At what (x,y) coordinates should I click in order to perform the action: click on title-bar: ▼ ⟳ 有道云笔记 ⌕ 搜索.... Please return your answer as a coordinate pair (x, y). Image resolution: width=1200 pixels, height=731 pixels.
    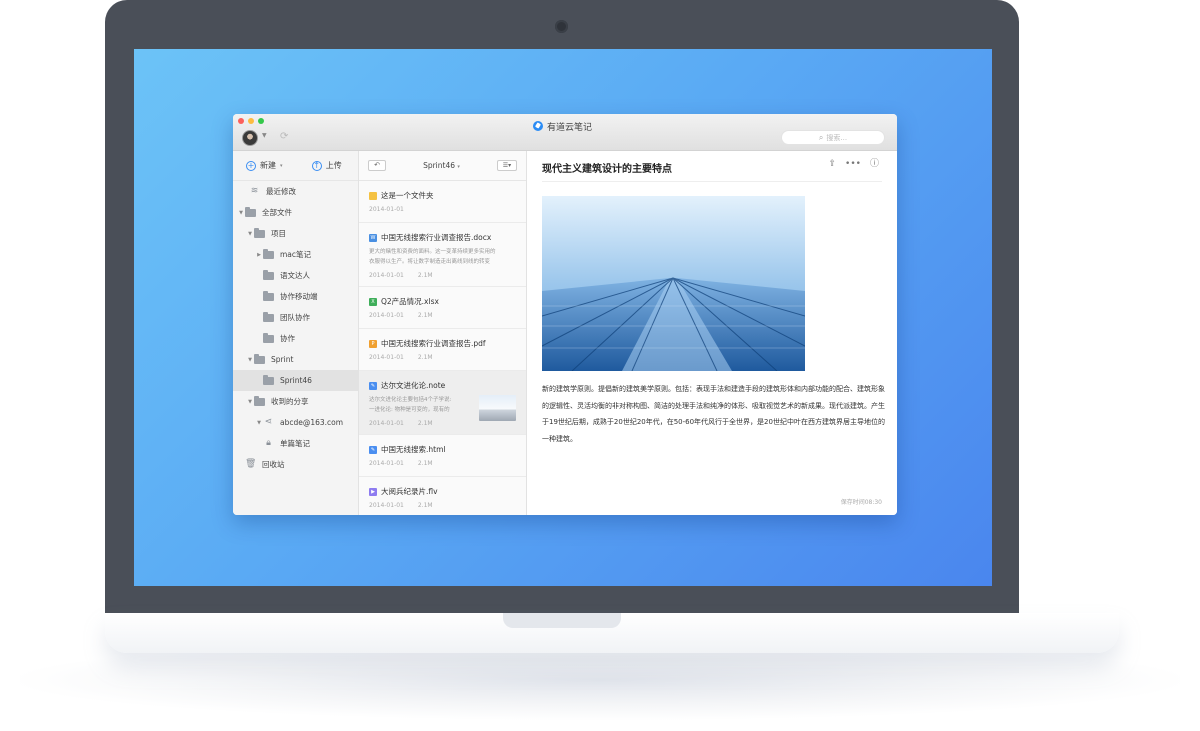
    Looking at the image, I should click on (565, 132).